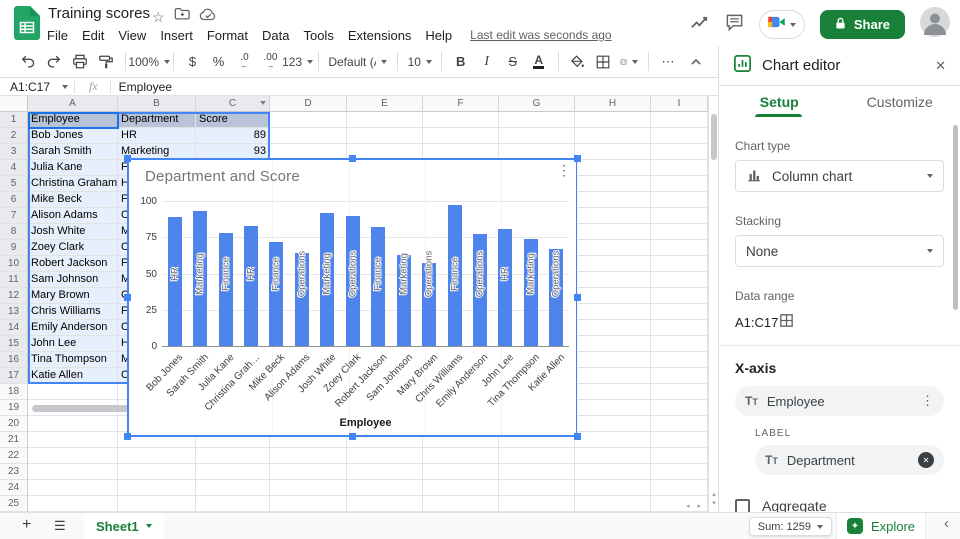 The height and width of the screenshot is (539, 960). I want to click on h-scroll-arrows-icon: ◂ ▸, so click(695, 506).